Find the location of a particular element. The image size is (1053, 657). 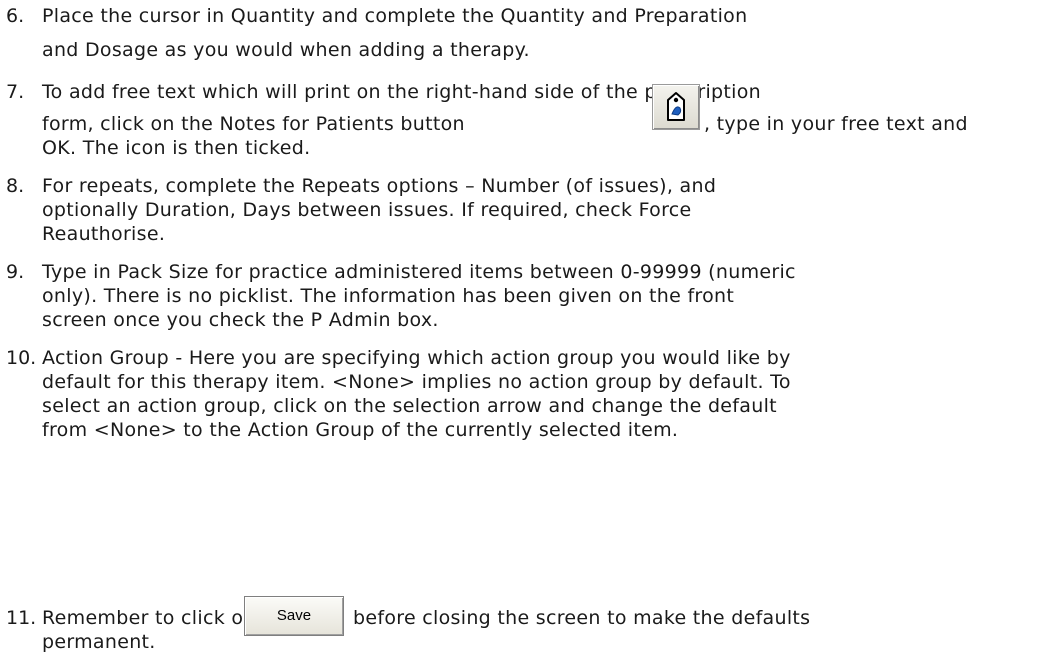

step-7-line-2-after: , type in your free text and is located at coordinates (836, 124).